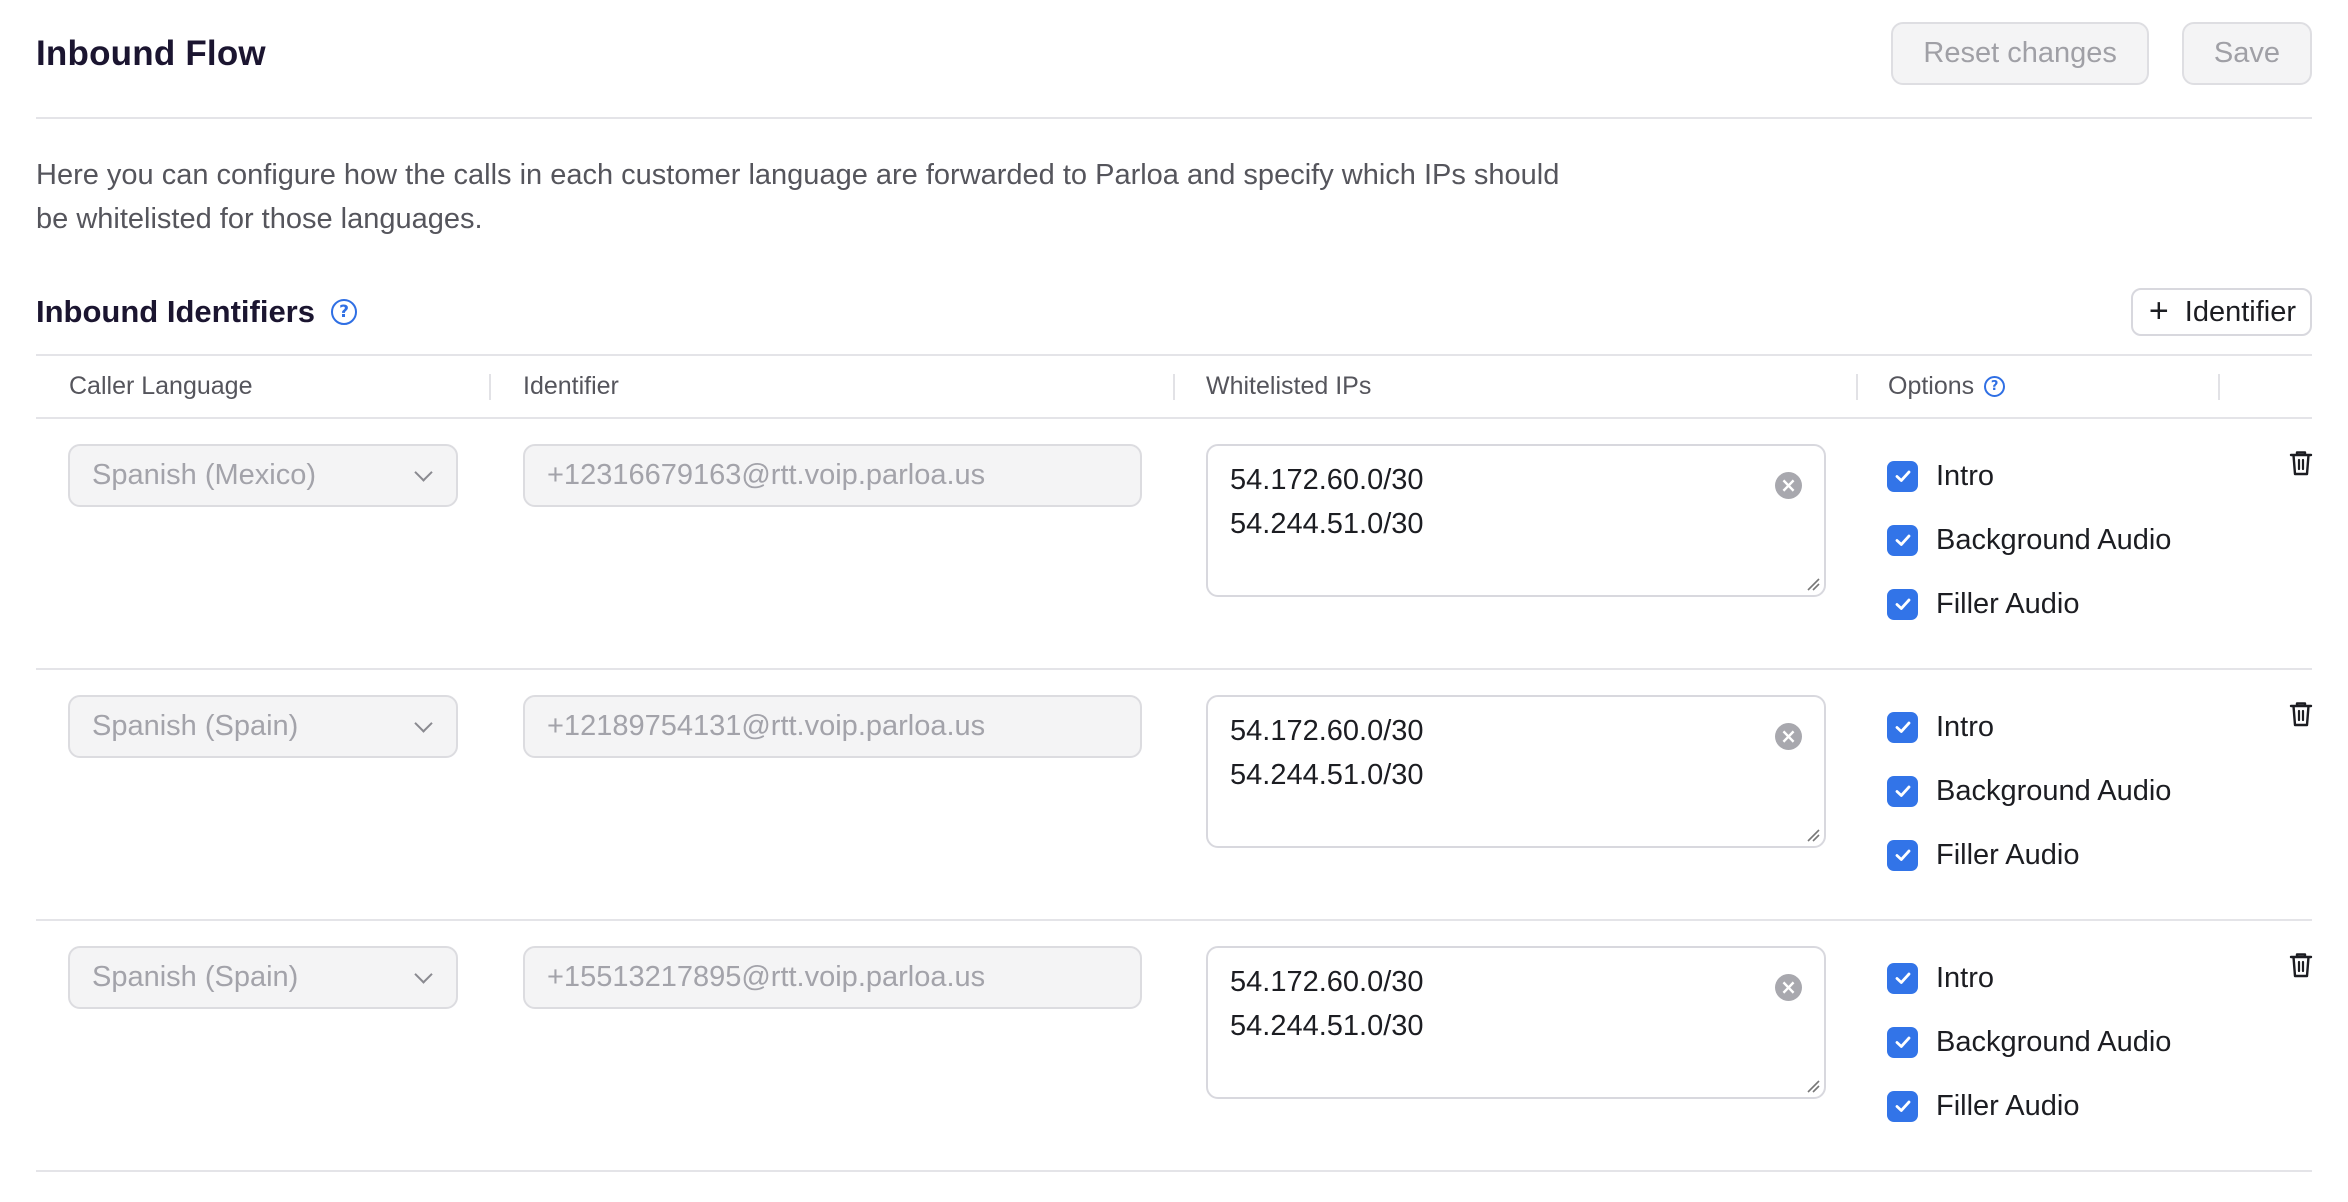 Image resolution: width=2348 pixels, height=1202 pixels. Describe the element at coordinates (151, 53) in the screenshot. I see `page-title: Inbound Flow` at that location.